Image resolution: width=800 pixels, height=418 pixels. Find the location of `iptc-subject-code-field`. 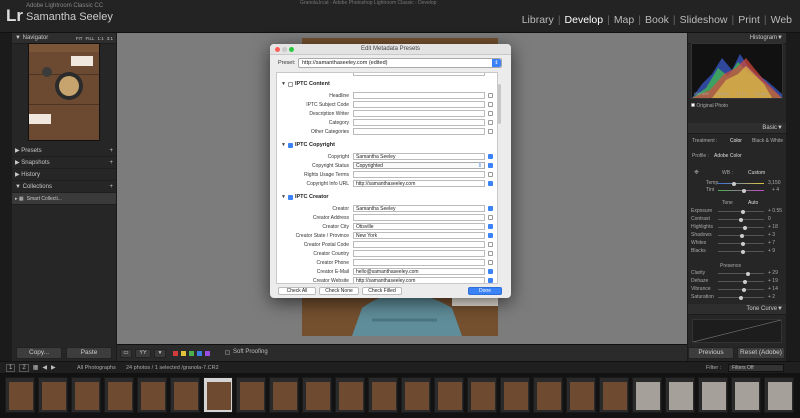

iptc-subject-code-field is located at coordinates (419, 104).